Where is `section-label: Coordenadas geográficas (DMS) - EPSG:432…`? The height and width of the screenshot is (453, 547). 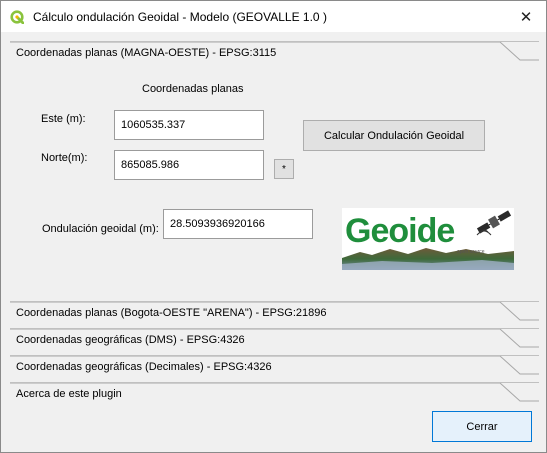 section-label: Coordenadas geográficas (DMS) - EPSG:432… is located at coordinates (130, 340).